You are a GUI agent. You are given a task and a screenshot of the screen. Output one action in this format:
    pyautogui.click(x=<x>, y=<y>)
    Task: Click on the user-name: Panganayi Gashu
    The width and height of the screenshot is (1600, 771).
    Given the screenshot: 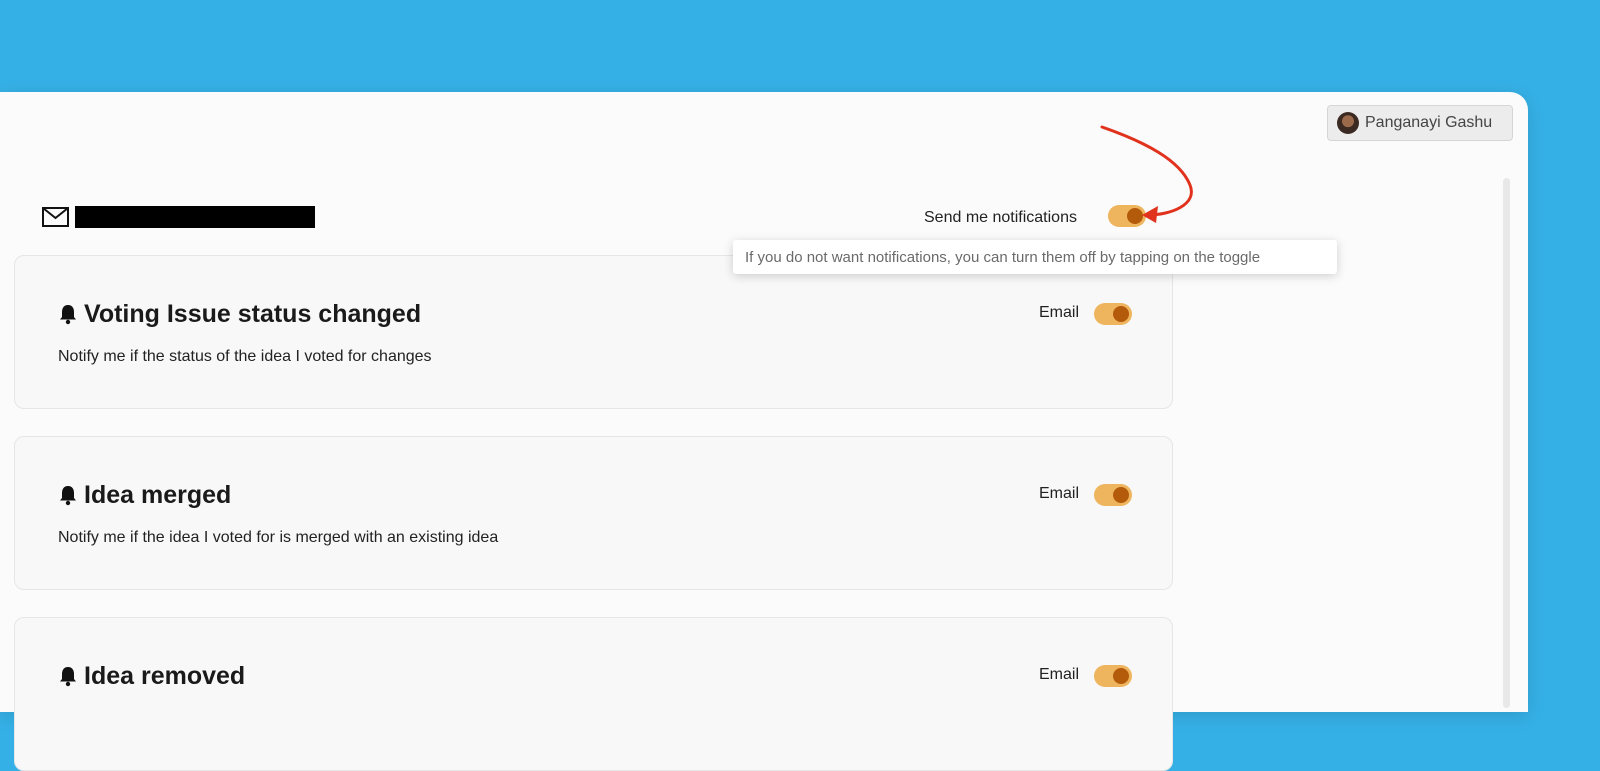 What is the action you would take?
    pyautogui.click(x=1429, y=122)
    